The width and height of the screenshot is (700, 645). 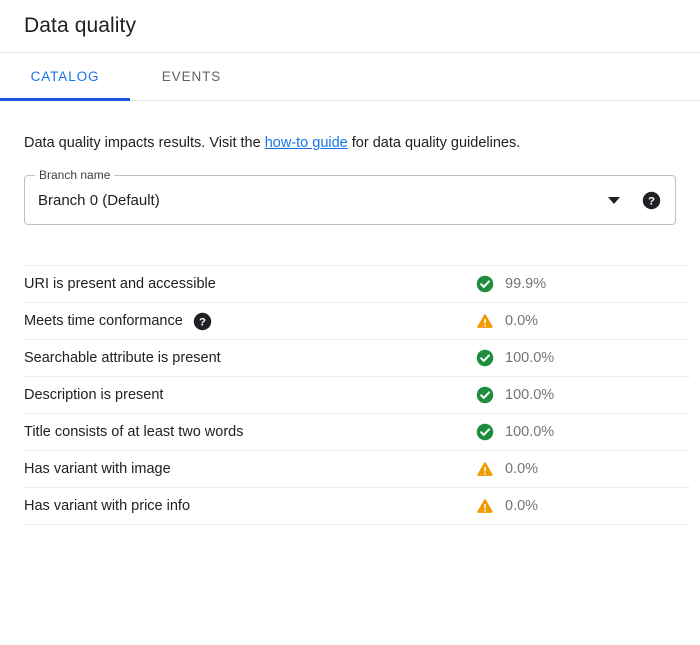 What do you see at coordinates (250, 395) in the screenshot?
I see `metric-label-cell: Description is present` at bounding box center [250, 395].